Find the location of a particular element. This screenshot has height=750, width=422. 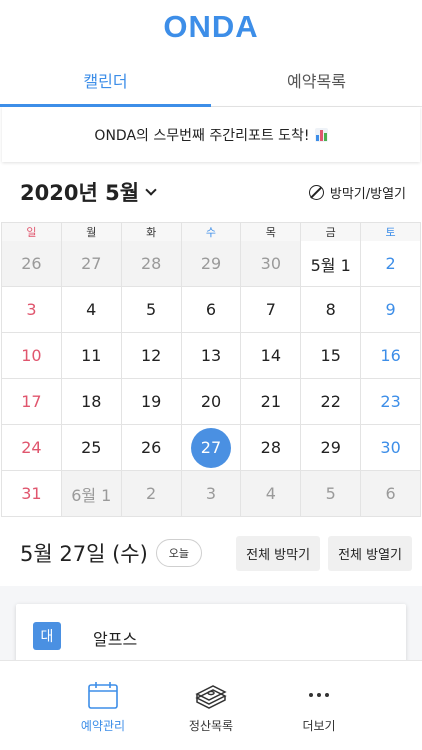

calendar-day: 18 is located at coordinates (91, 402).